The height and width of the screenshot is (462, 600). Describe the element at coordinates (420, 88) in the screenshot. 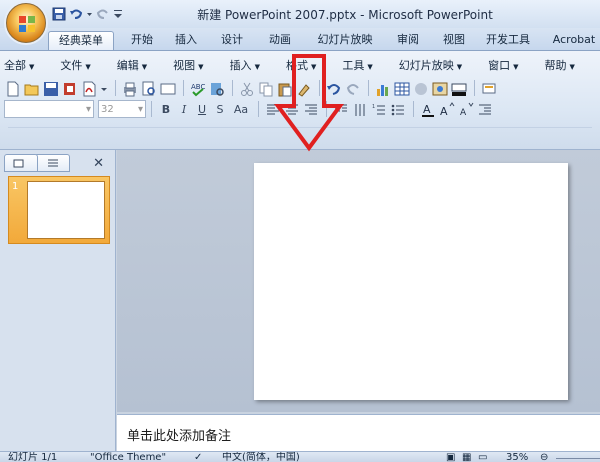

I see `shape-icon` at that location.